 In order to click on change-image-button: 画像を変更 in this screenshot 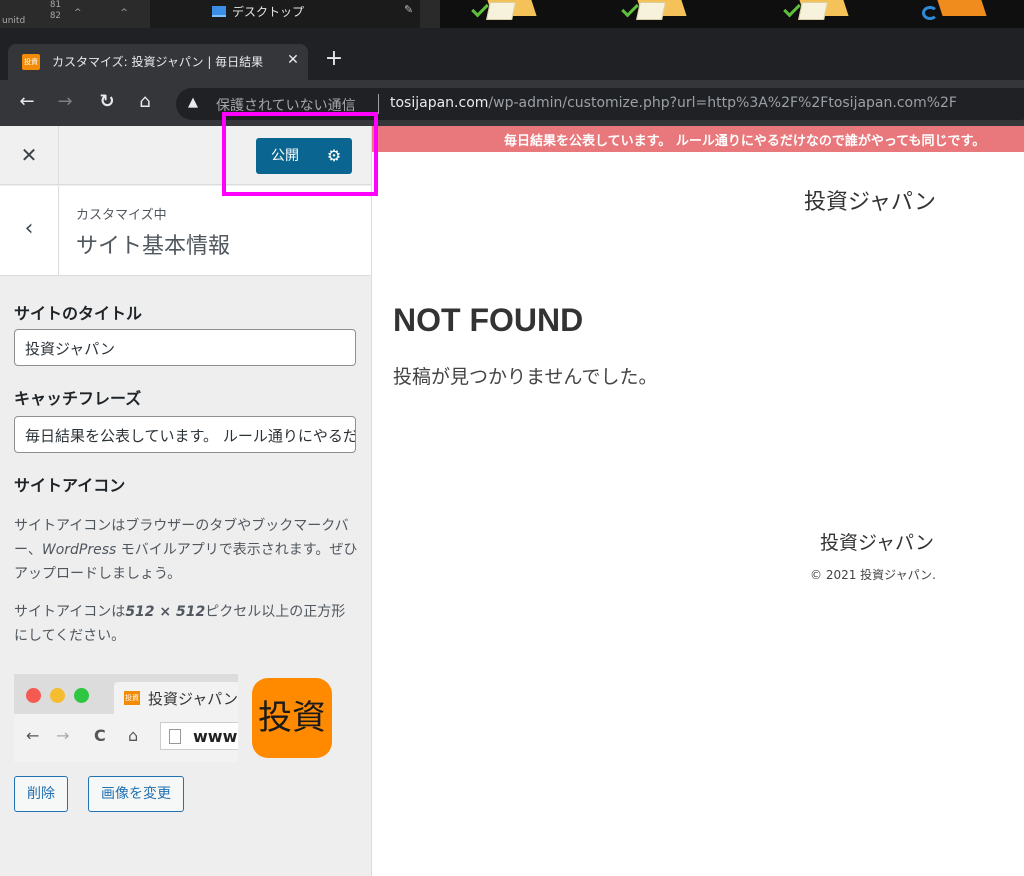, I will do `click(136, 794)`.